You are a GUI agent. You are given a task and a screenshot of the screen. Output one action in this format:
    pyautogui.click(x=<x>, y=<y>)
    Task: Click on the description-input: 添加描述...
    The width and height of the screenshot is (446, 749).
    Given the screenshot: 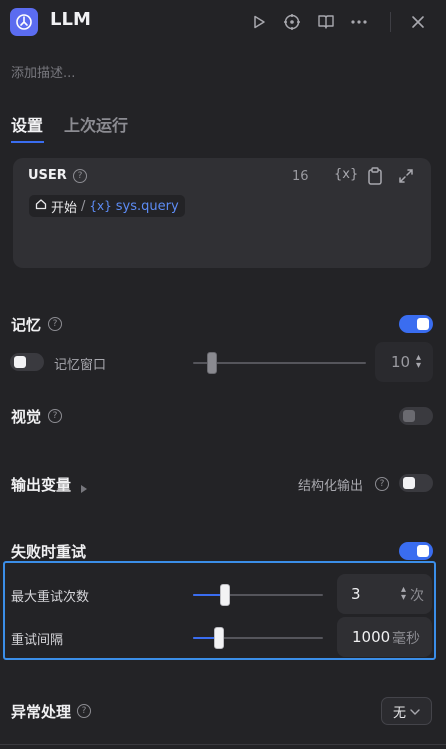 What is the action you would take?
    pyautogui.click(x=43, y=71)
    